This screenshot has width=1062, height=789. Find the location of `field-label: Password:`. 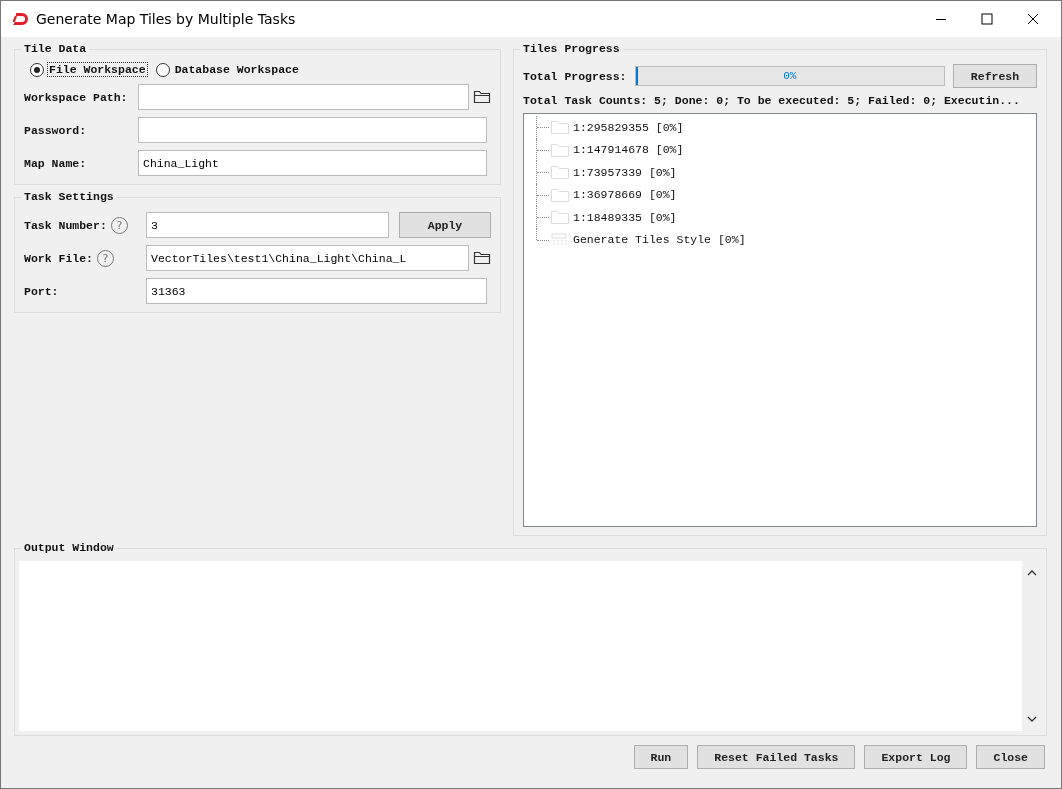

field-label: Password: is located at coordinates (55, 130).